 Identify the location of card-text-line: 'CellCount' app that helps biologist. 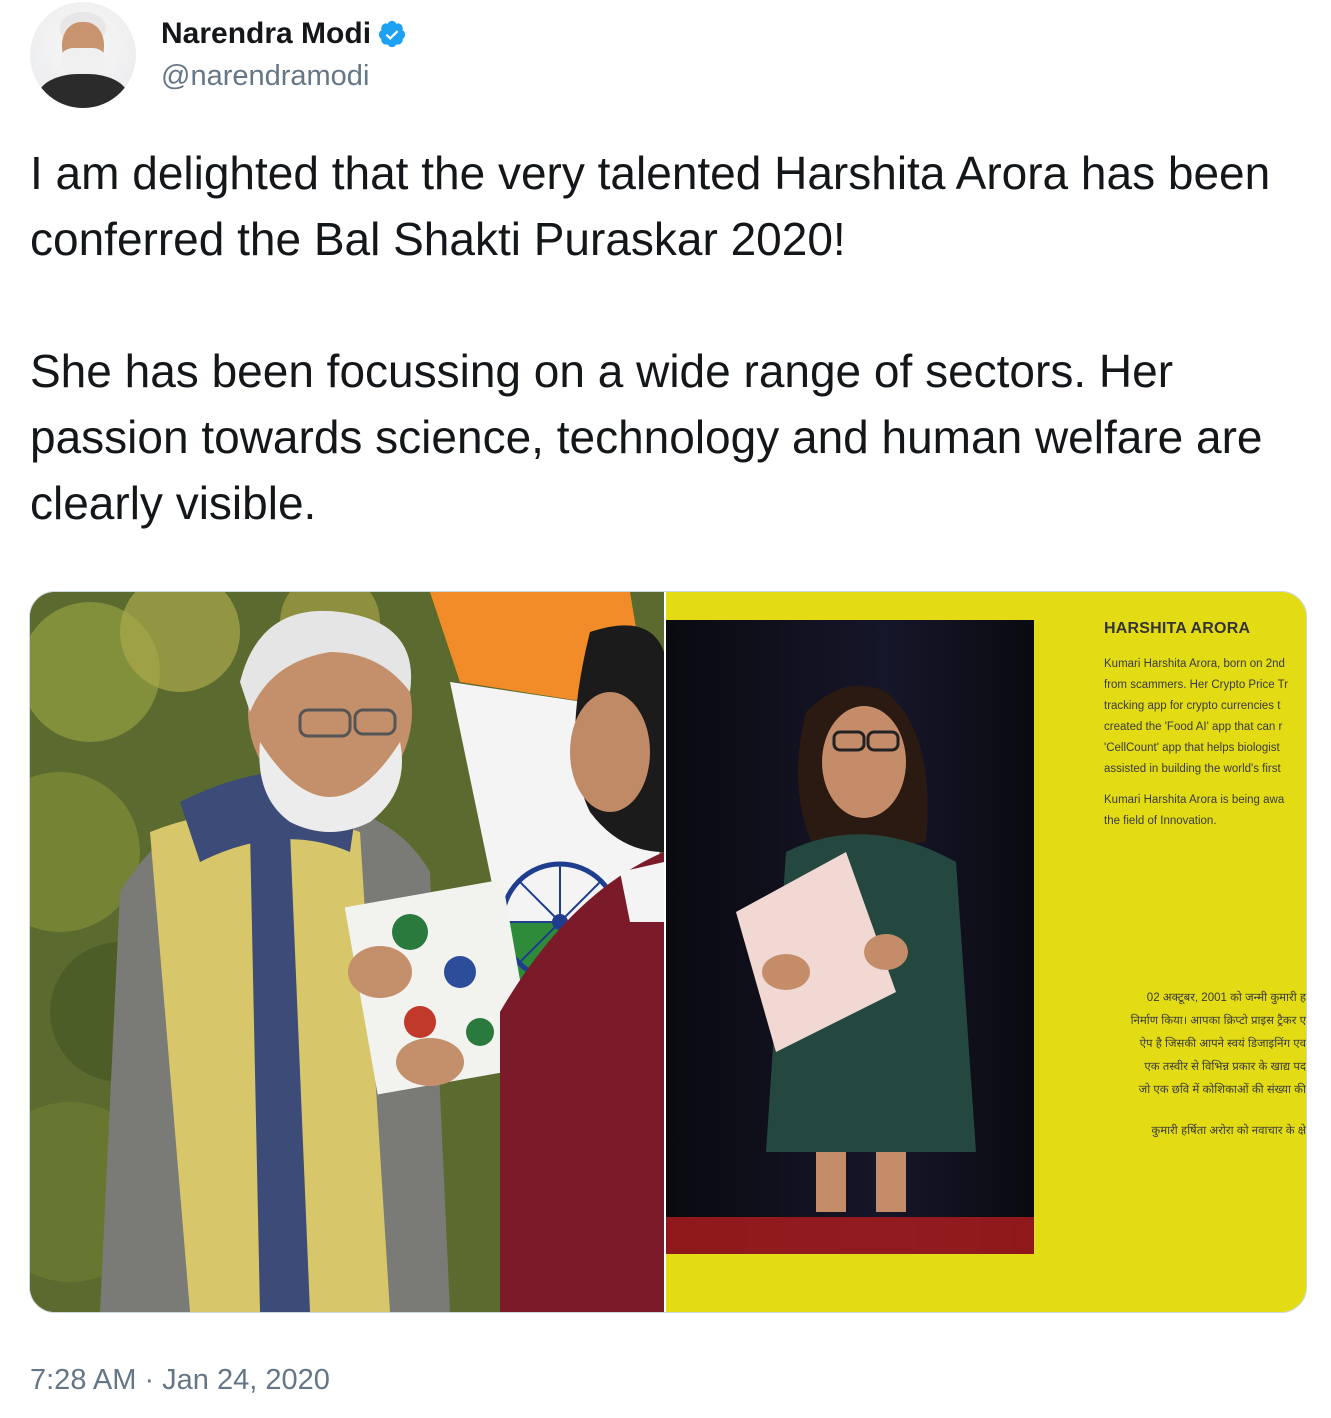
(1192, 748).